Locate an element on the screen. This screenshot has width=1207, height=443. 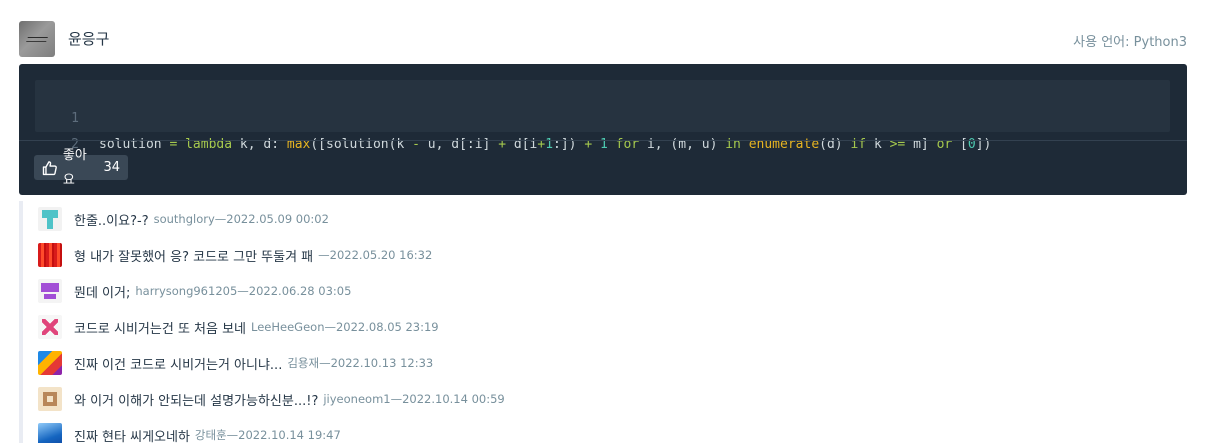
comment-meta: 강태훈—2022.10.14 19:47 is located at coordinates (267, 435).